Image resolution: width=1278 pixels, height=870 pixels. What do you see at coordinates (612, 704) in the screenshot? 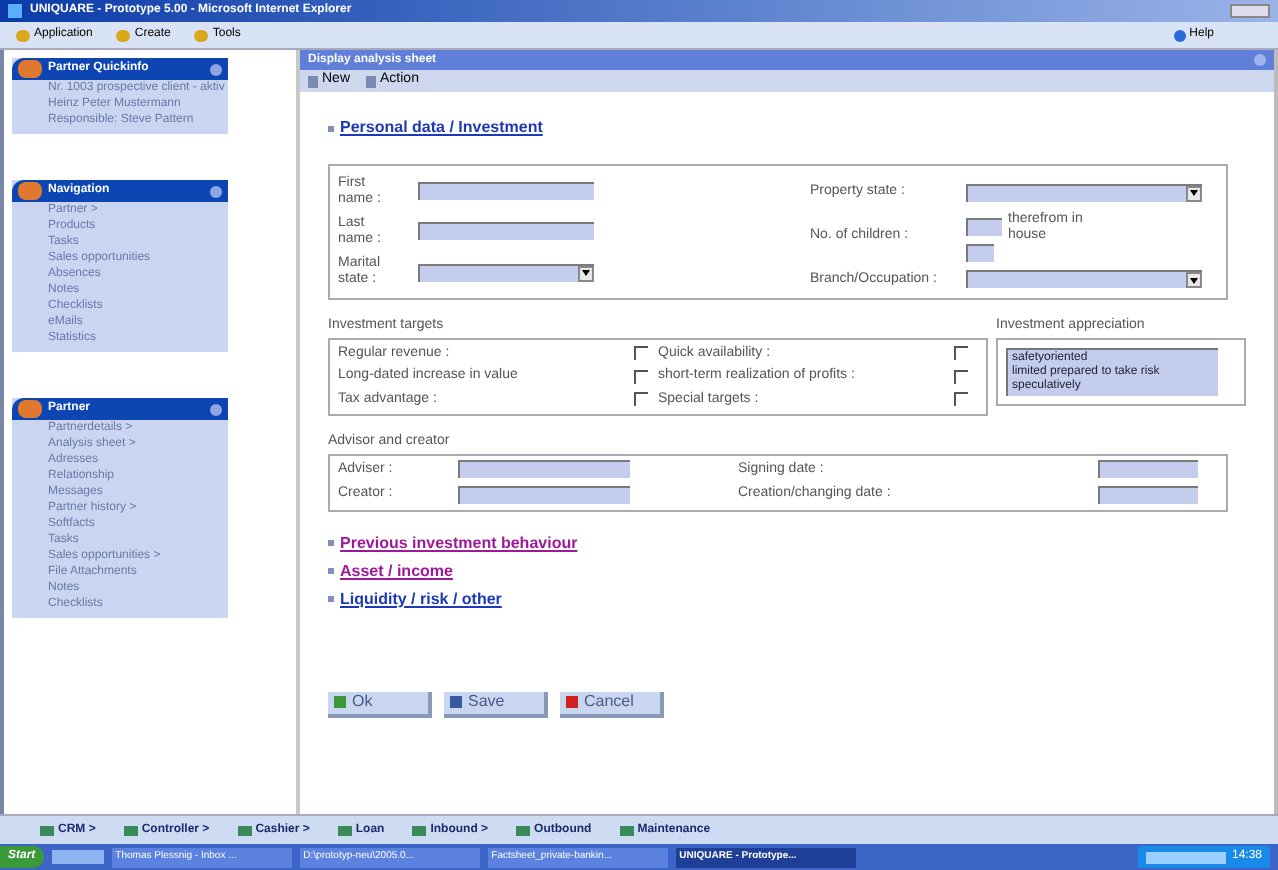
I see `form-button: Cancel` at bounding box center [612, 704].